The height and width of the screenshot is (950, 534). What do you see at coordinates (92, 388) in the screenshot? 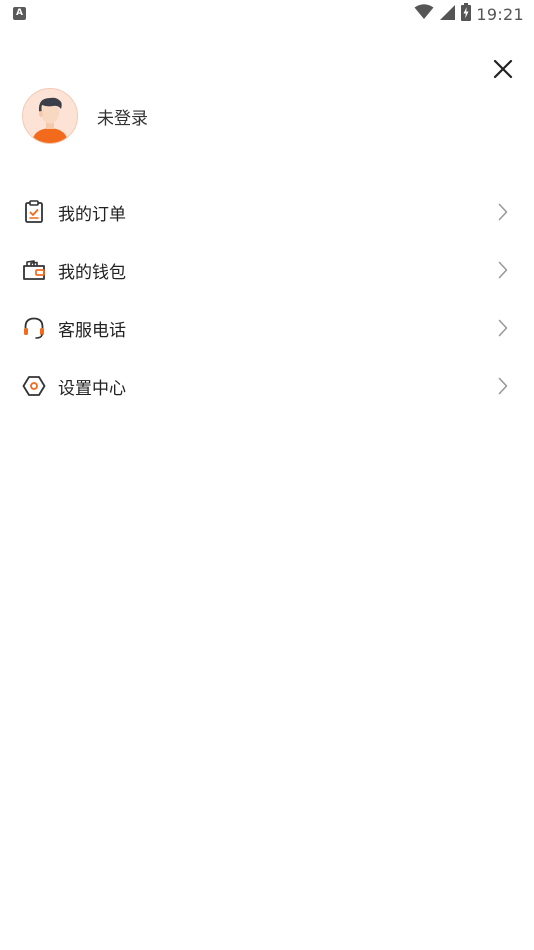
I see `menu-item-label: 设置中心` at bounding box center [92, 388].